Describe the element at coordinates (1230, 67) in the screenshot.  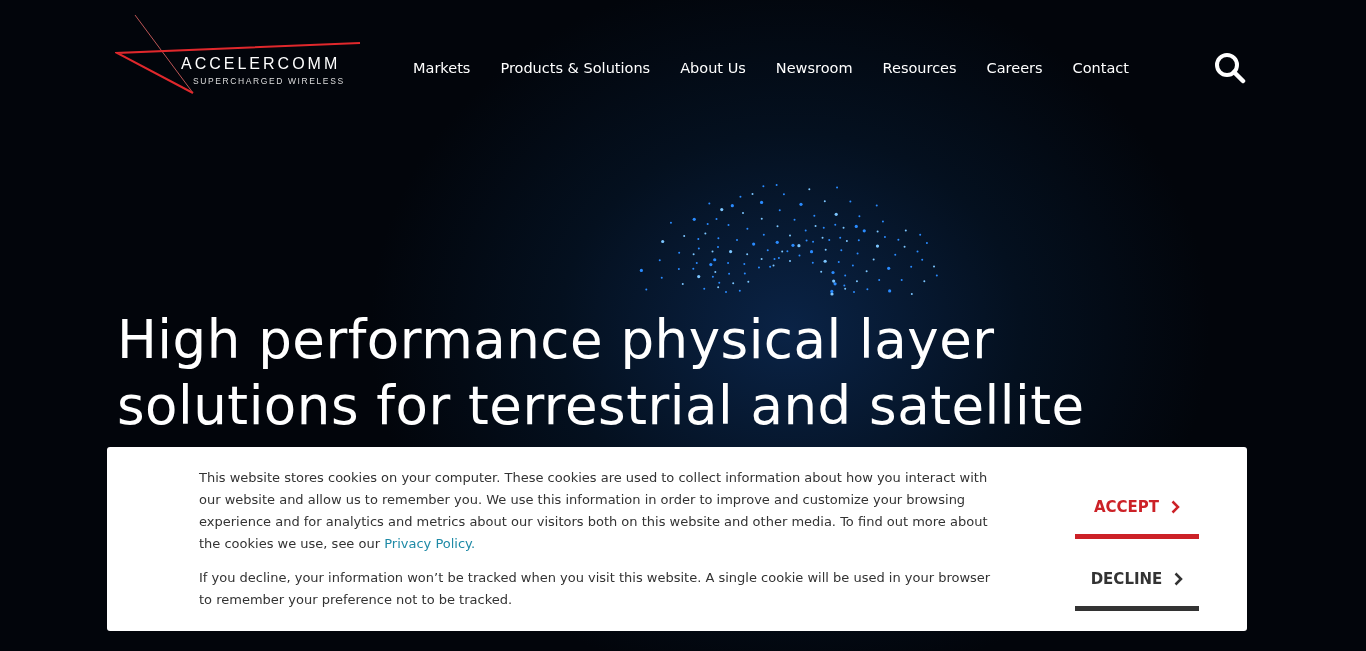
I see `search-icon` at that location.